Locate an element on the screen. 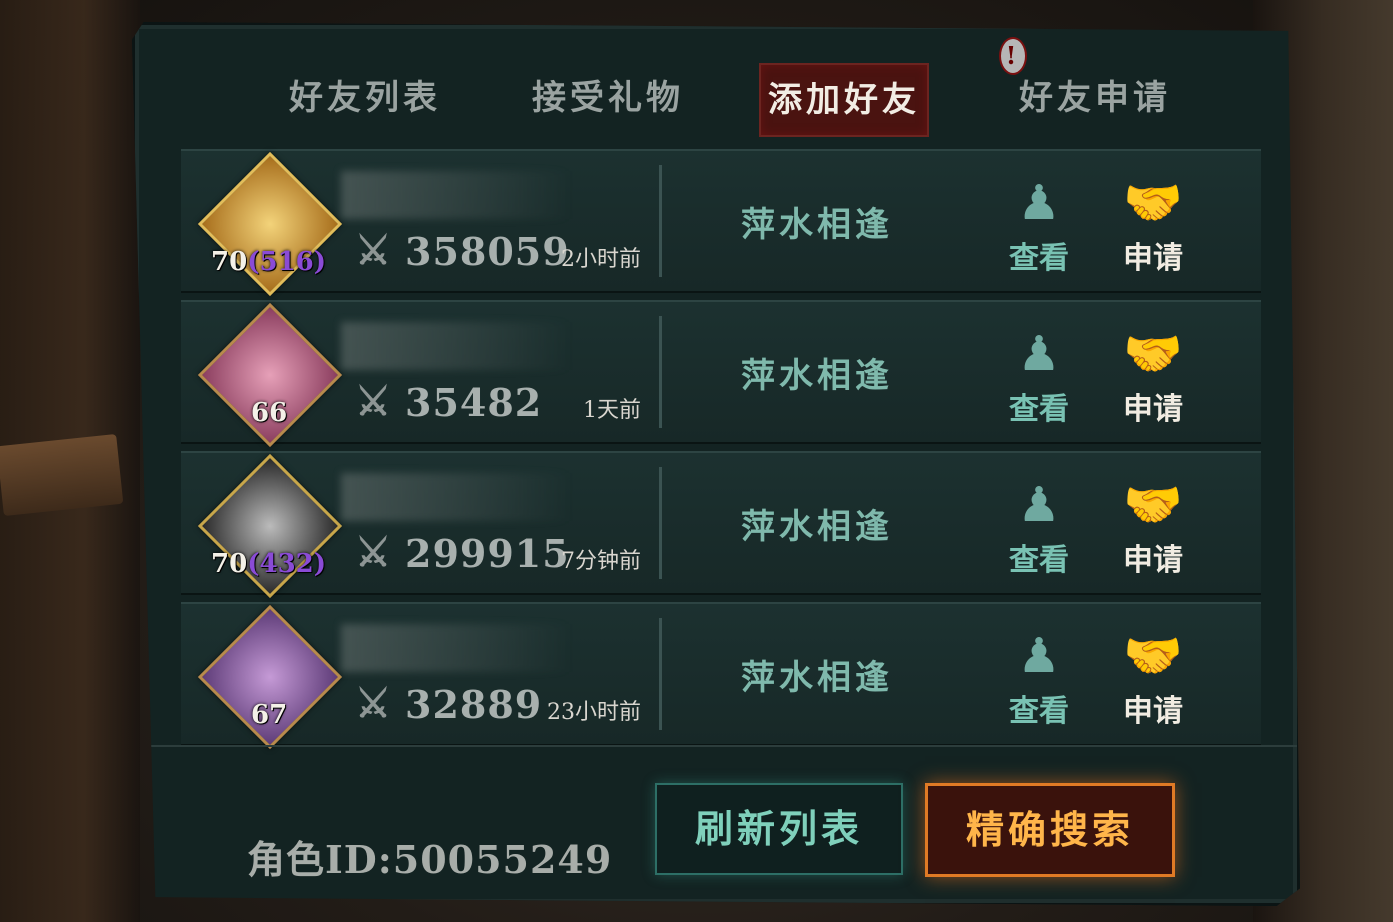 This screenshot has height=922, width=1393. level-number: 67 is located at coordinates (269, 715).